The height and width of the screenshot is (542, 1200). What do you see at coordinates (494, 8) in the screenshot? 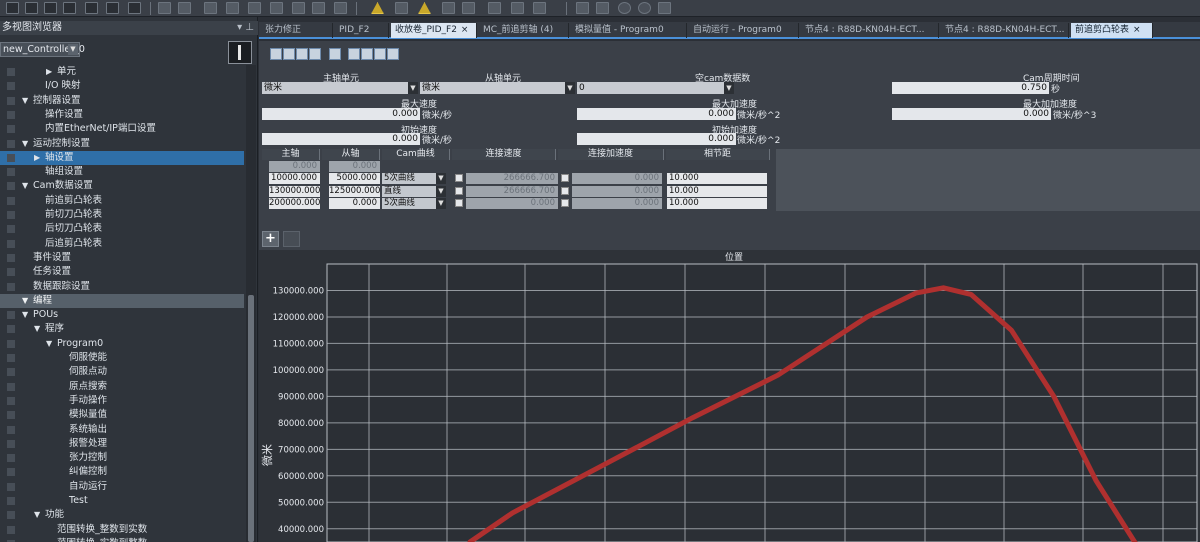
I see `pause-icon` at bounding box center [494, 8].